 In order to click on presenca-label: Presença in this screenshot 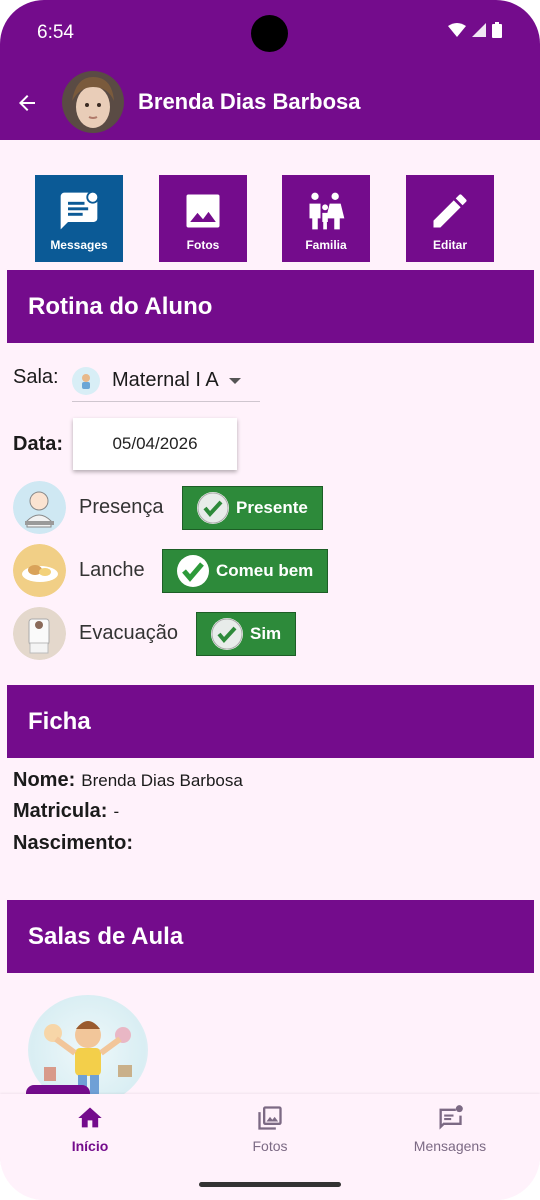, I will do `click(121, 507)`.